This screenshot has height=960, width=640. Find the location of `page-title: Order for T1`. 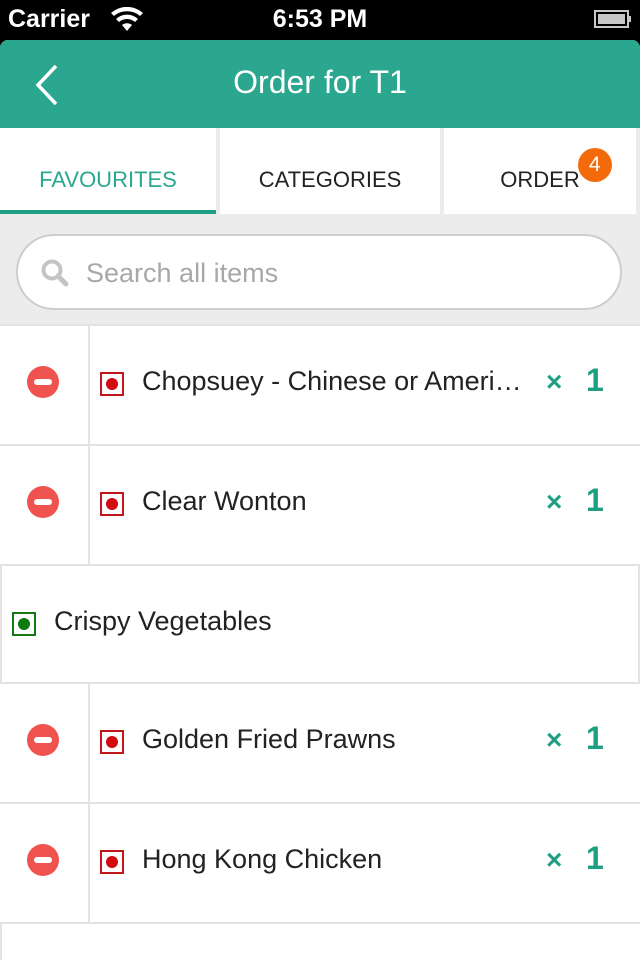

page-title: Order for T1 is located at coordinates (320, 82).